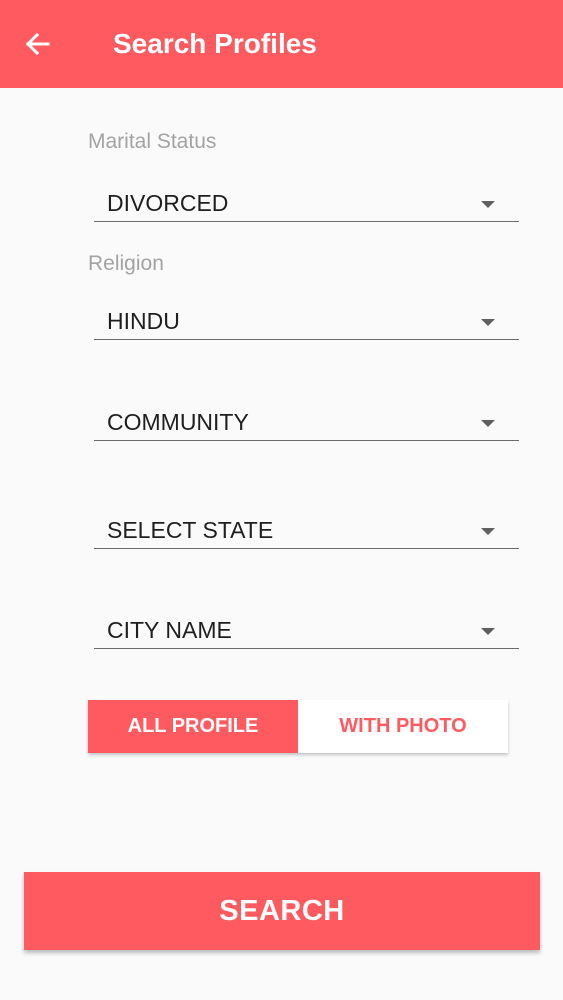 The width and height of the screenshot is (563, 1000). I want to click on with-photo-button: WITH PHOTO, so click(403, 726).